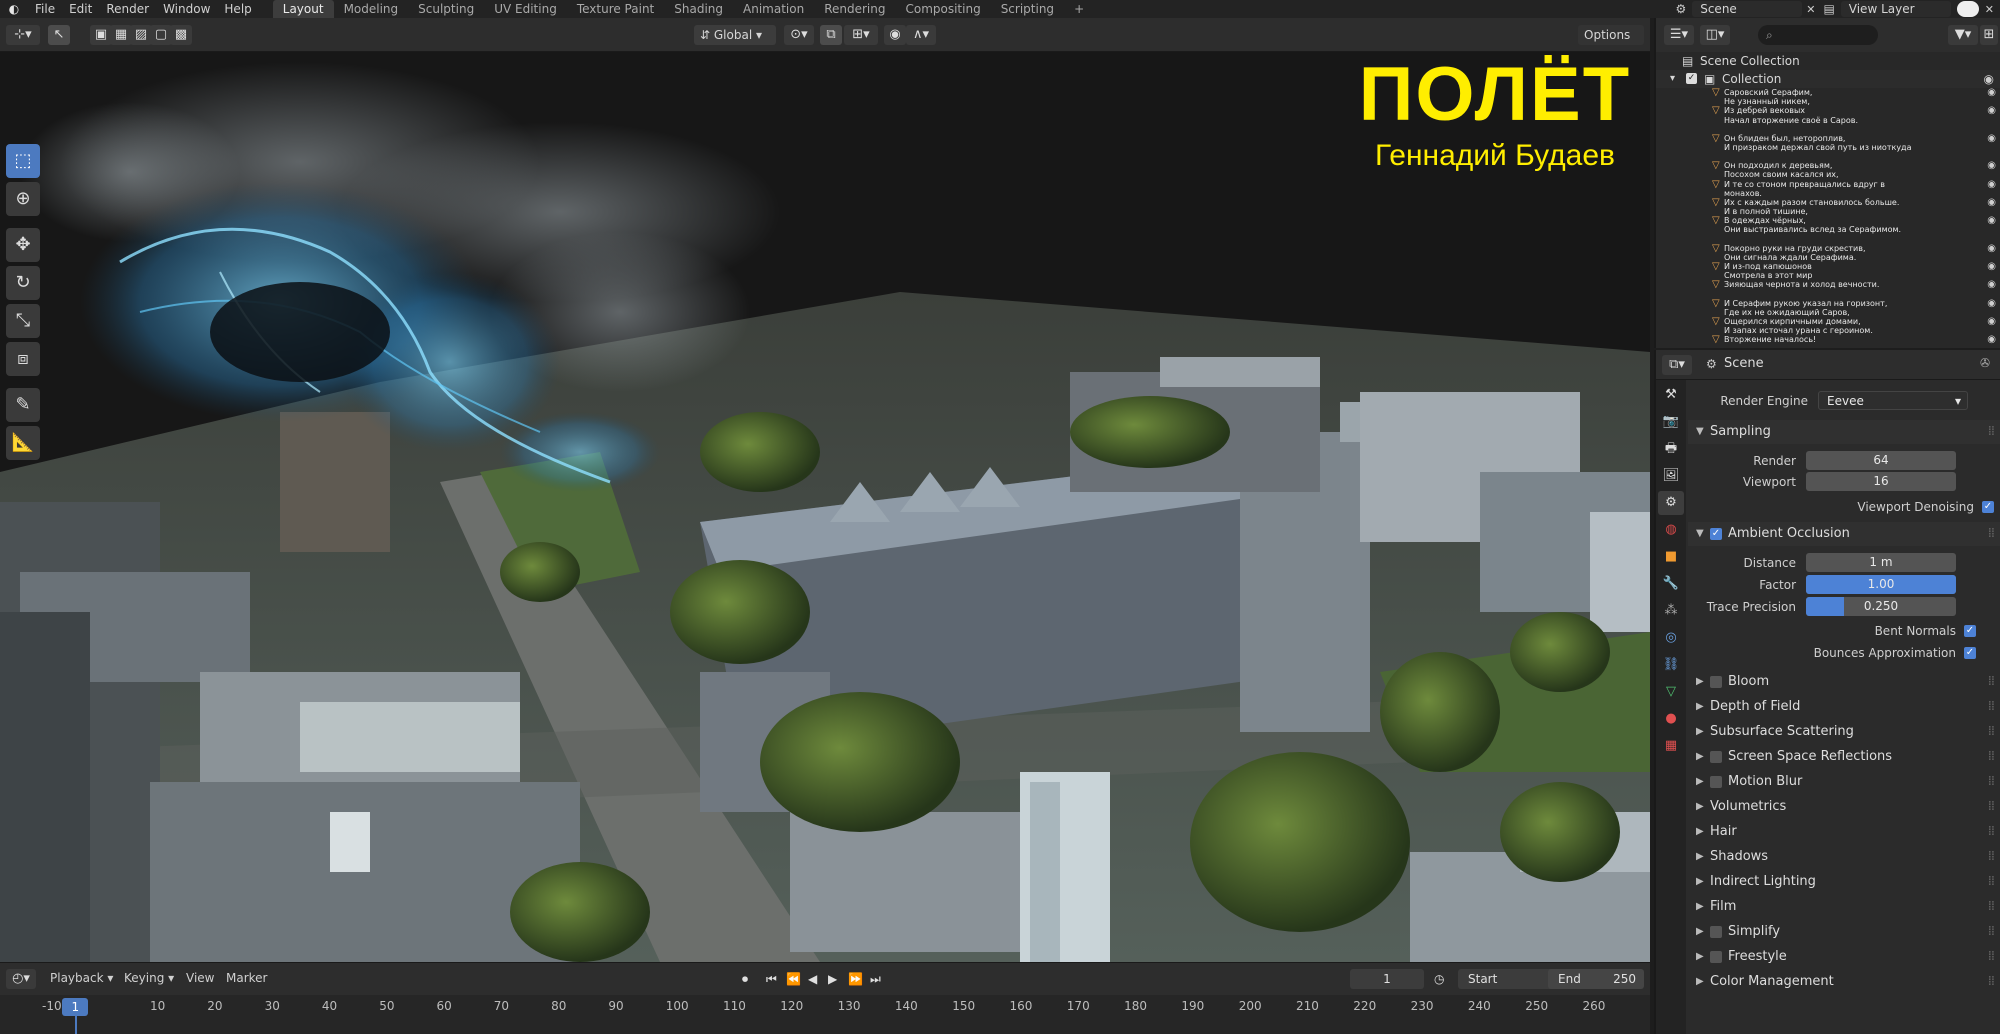 This screenshot has width=2000, height=1034. Describe the element at coordinates (1671, 449) in the screenshot. I see `output-tab-icon: 🖶` at that location.